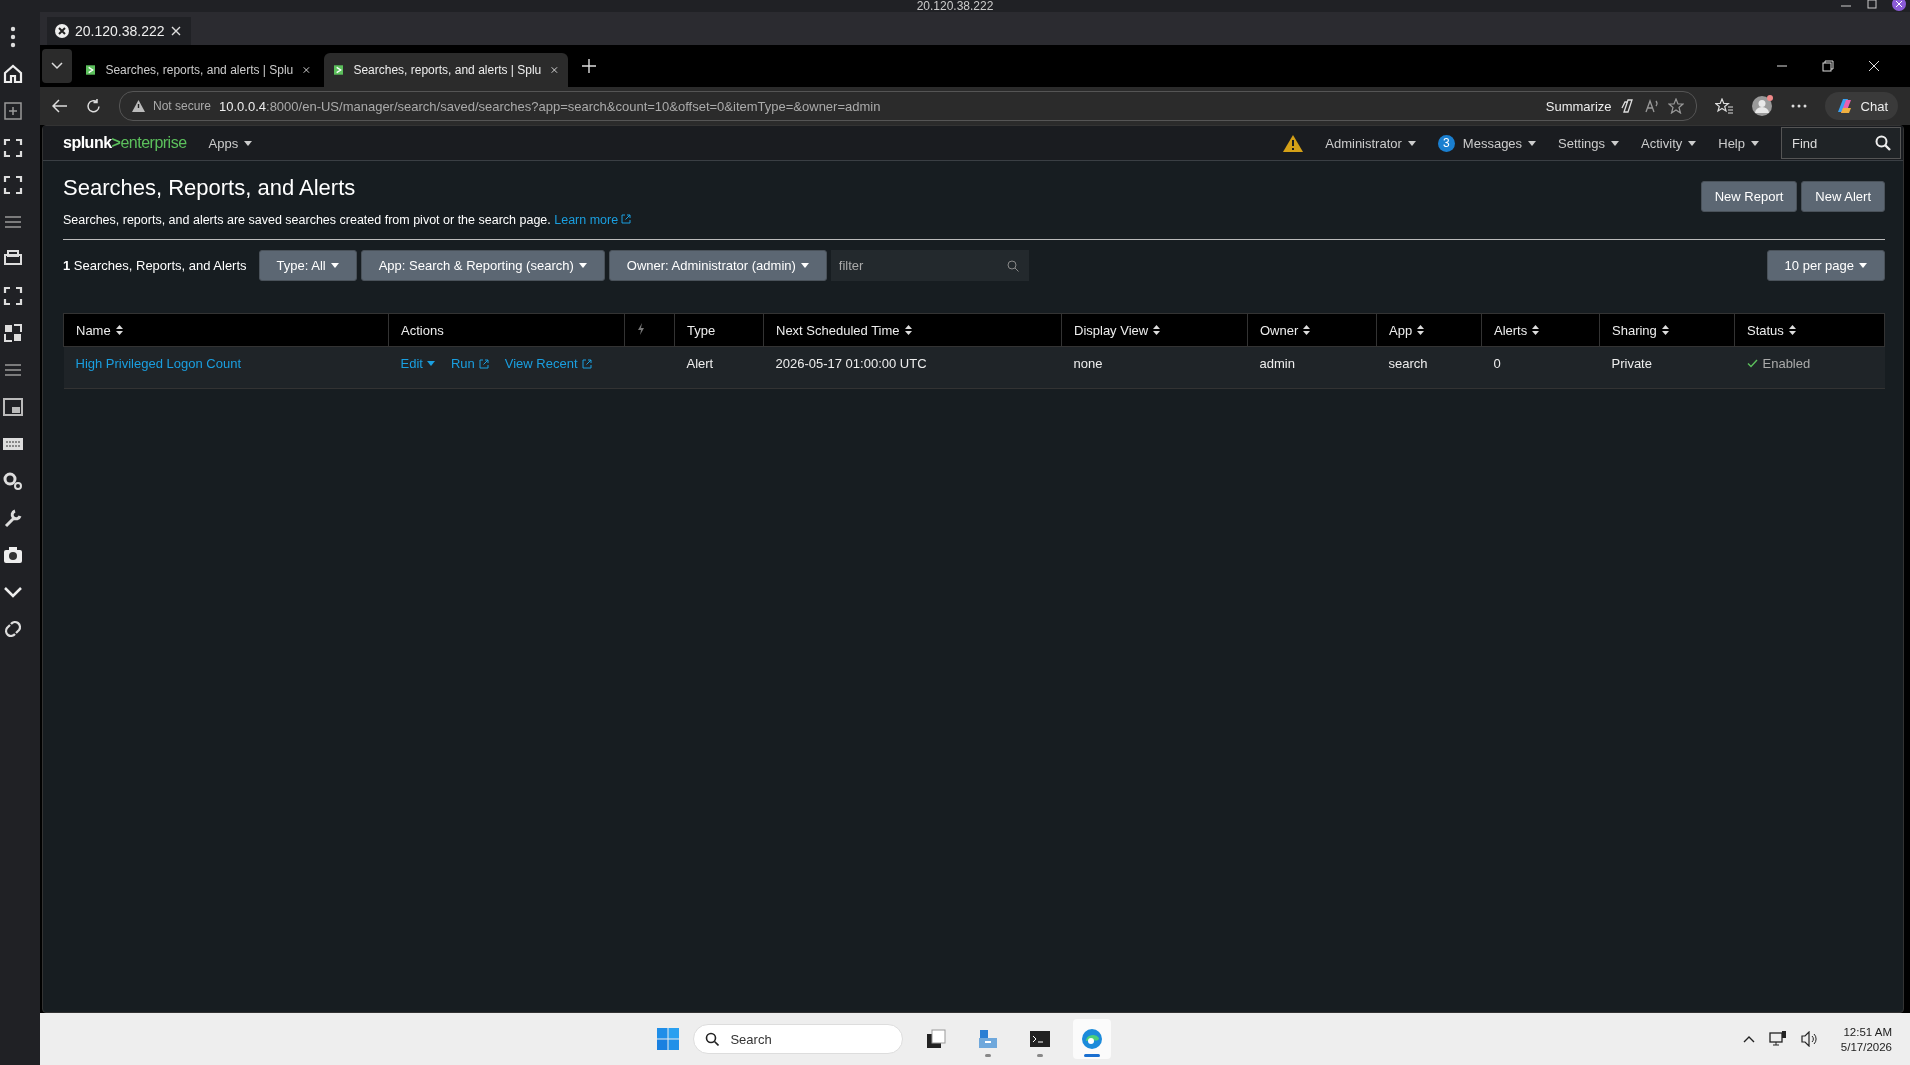 The width and height of the screenshot is (1910, 1065). I want to click on nav-menu: Settings, so click(1589, 143).